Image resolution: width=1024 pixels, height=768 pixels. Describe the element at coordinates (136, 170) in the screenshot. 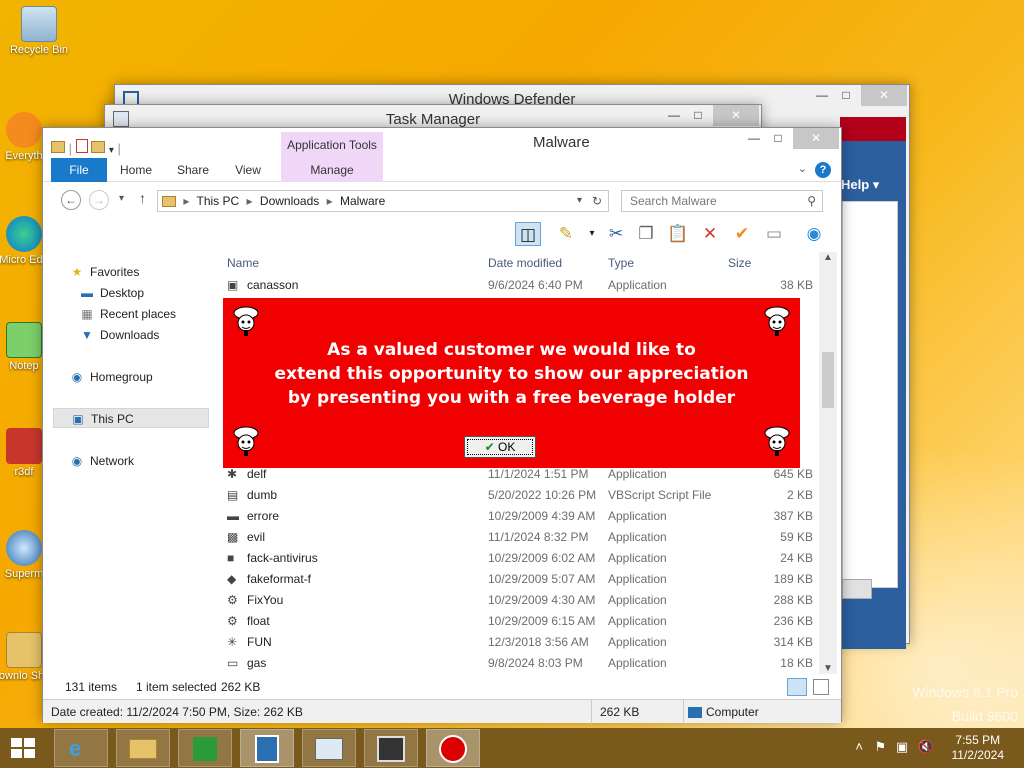

I see `tab-home: Home` at that location.